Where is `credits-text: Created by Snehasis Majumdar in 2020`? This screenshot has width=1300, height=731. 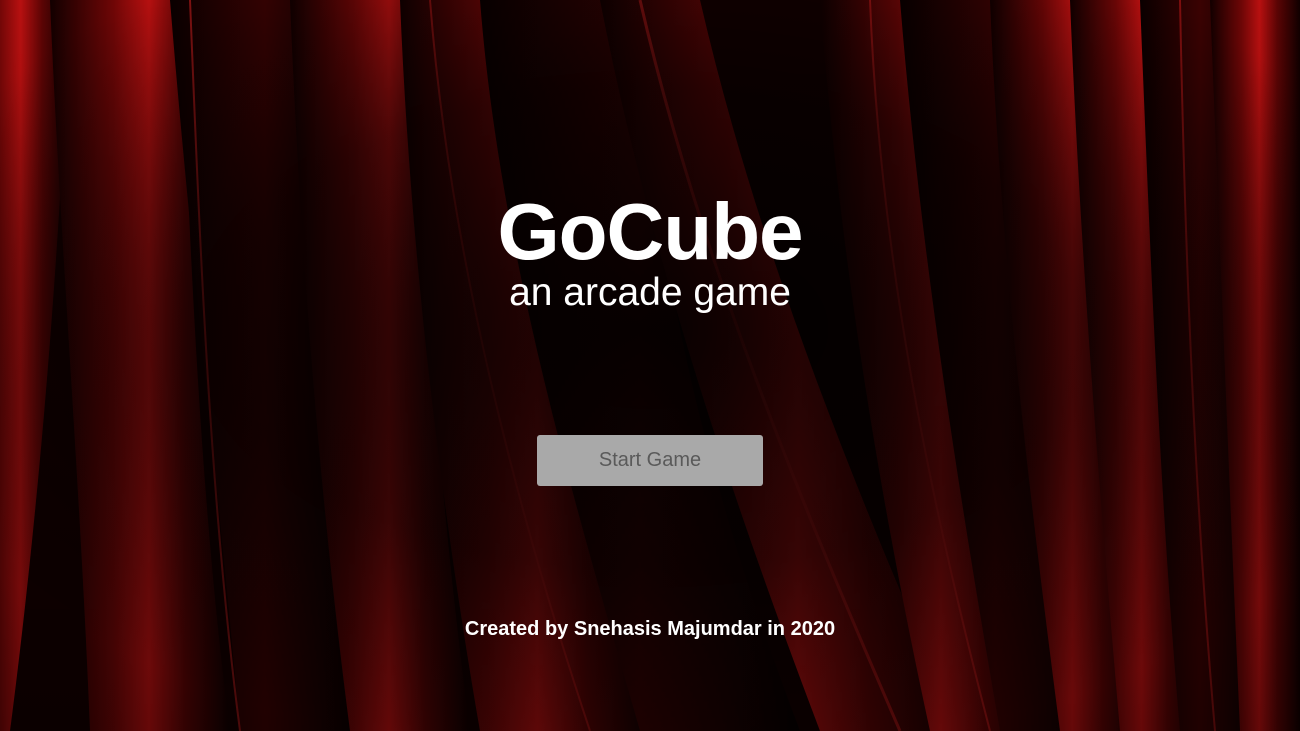 credits-text: Created by Snehasis Majumdar in 2020 is located at coordinates (650, 629).